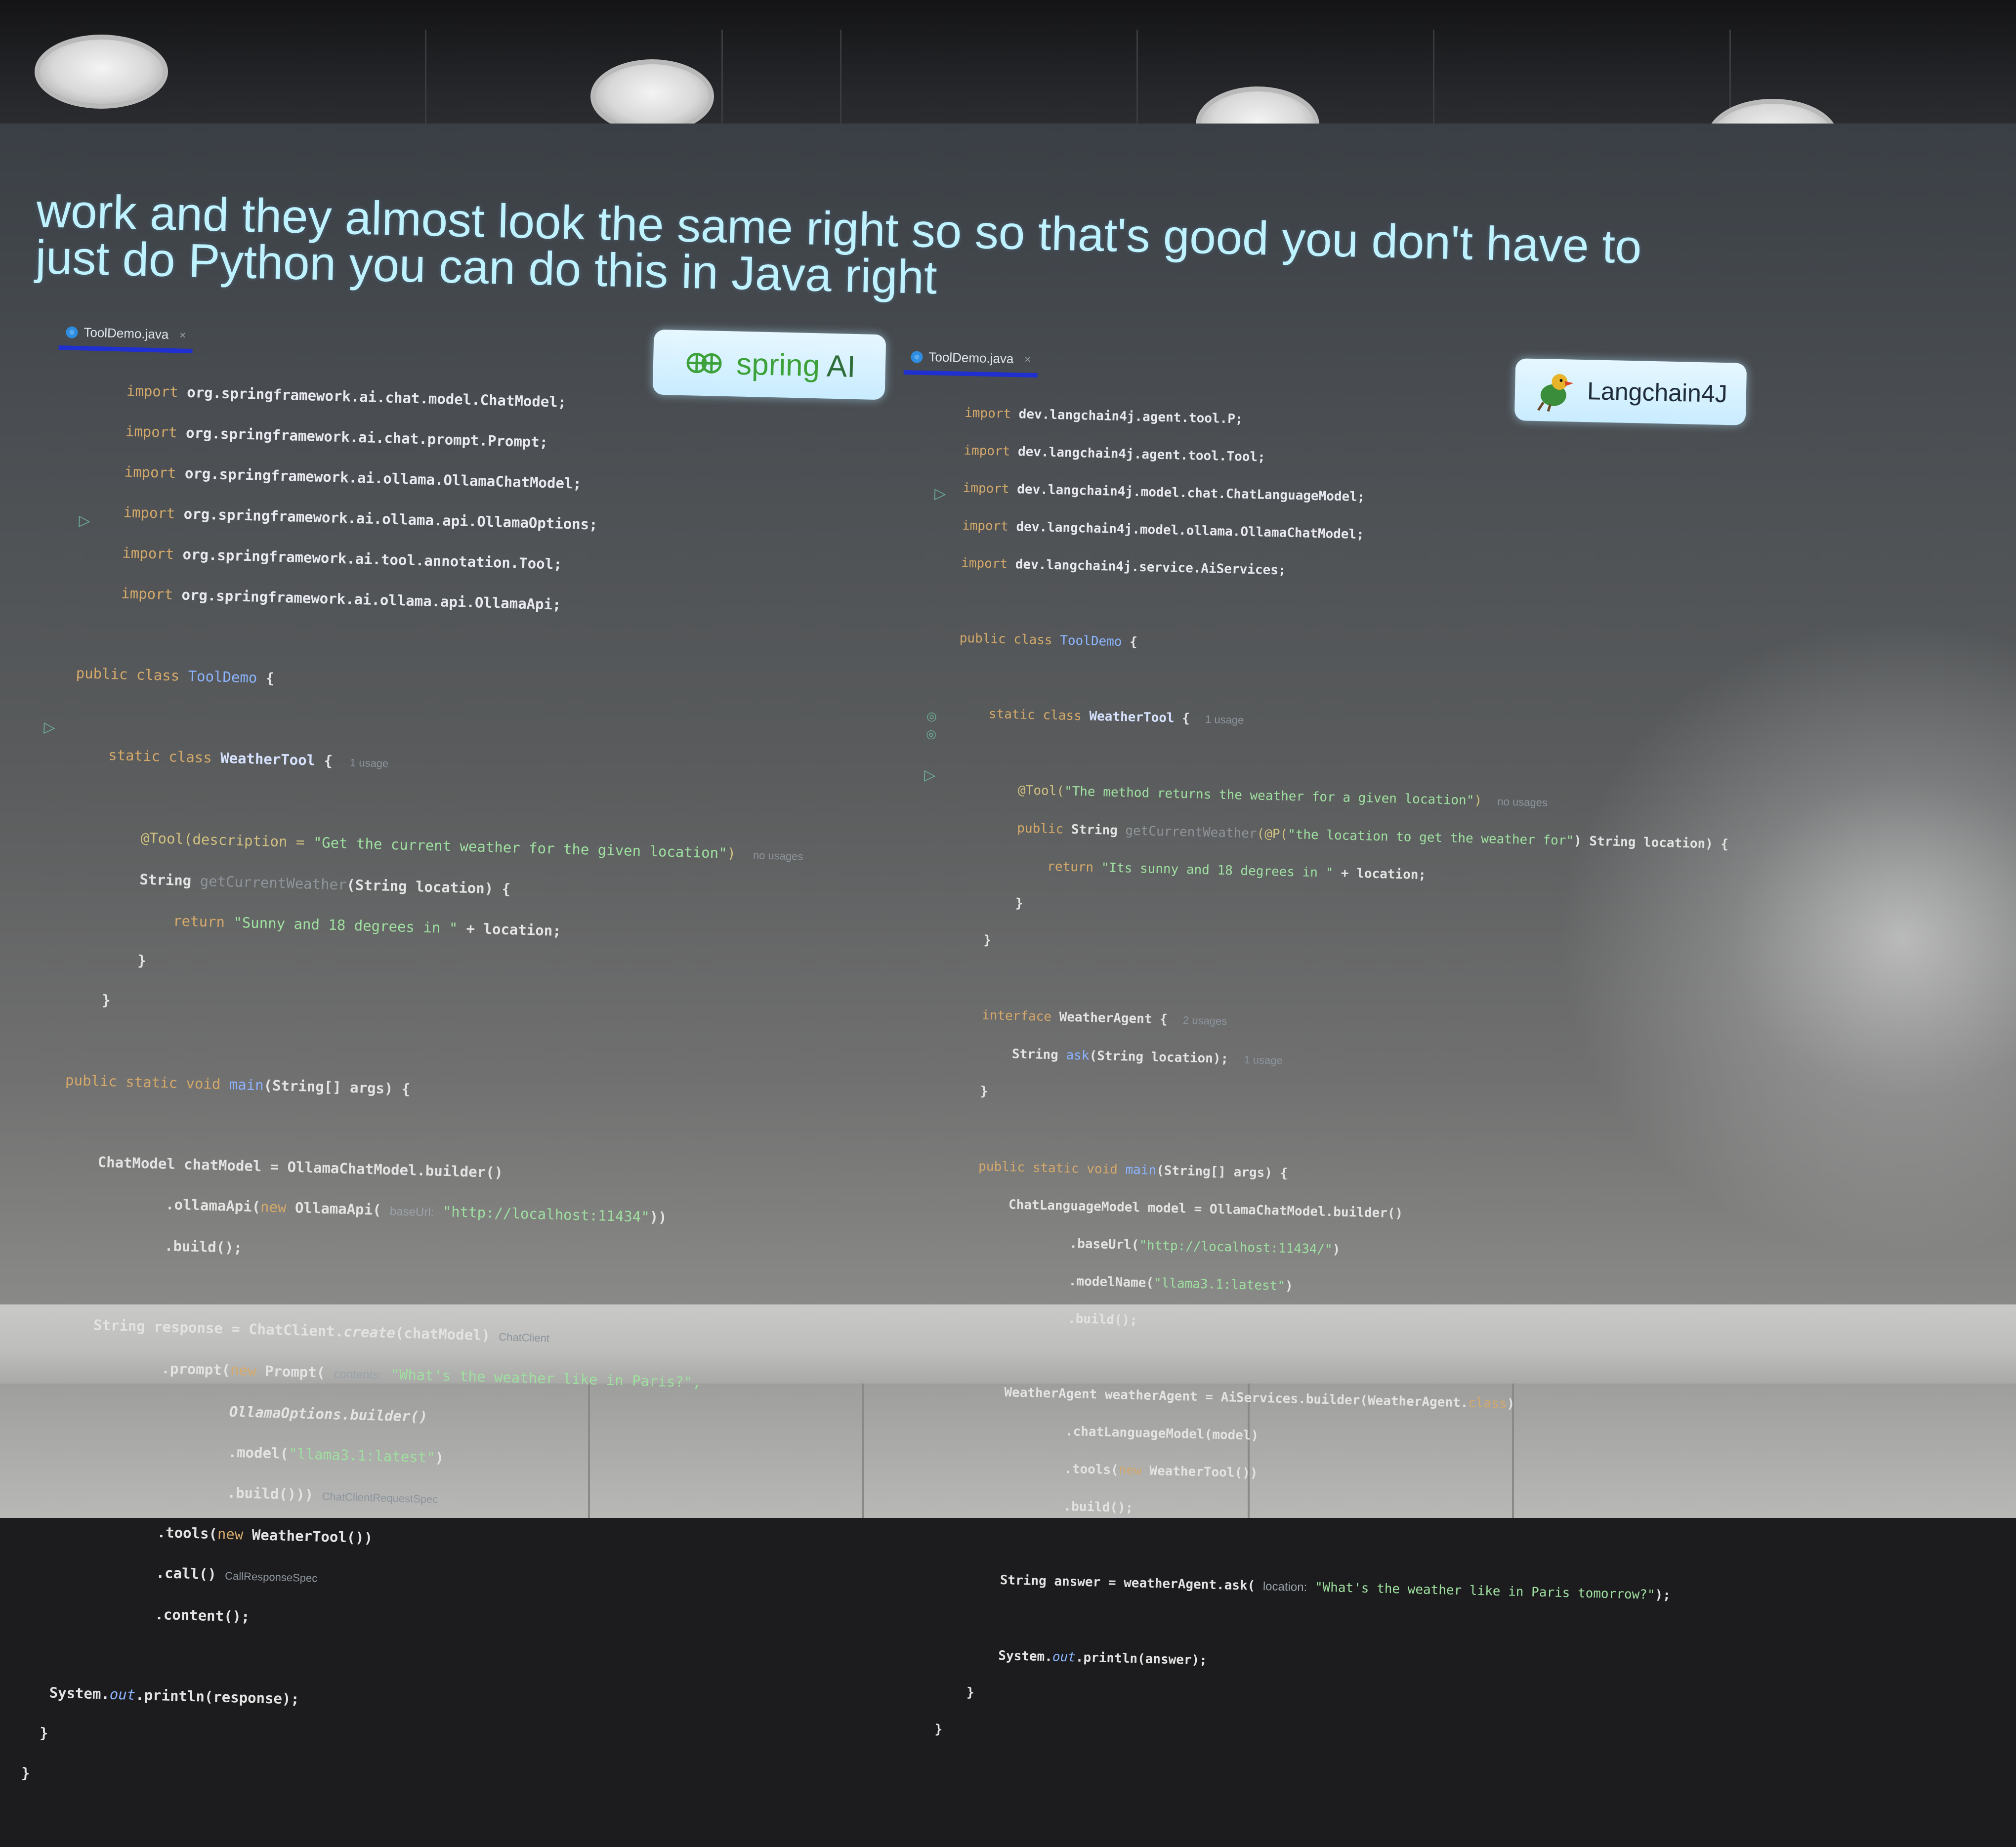 Image resolution: width=2016 pixels, height=1847 pixels. I want to click on code-line: System.out.println(response);, so click(174, 1696).